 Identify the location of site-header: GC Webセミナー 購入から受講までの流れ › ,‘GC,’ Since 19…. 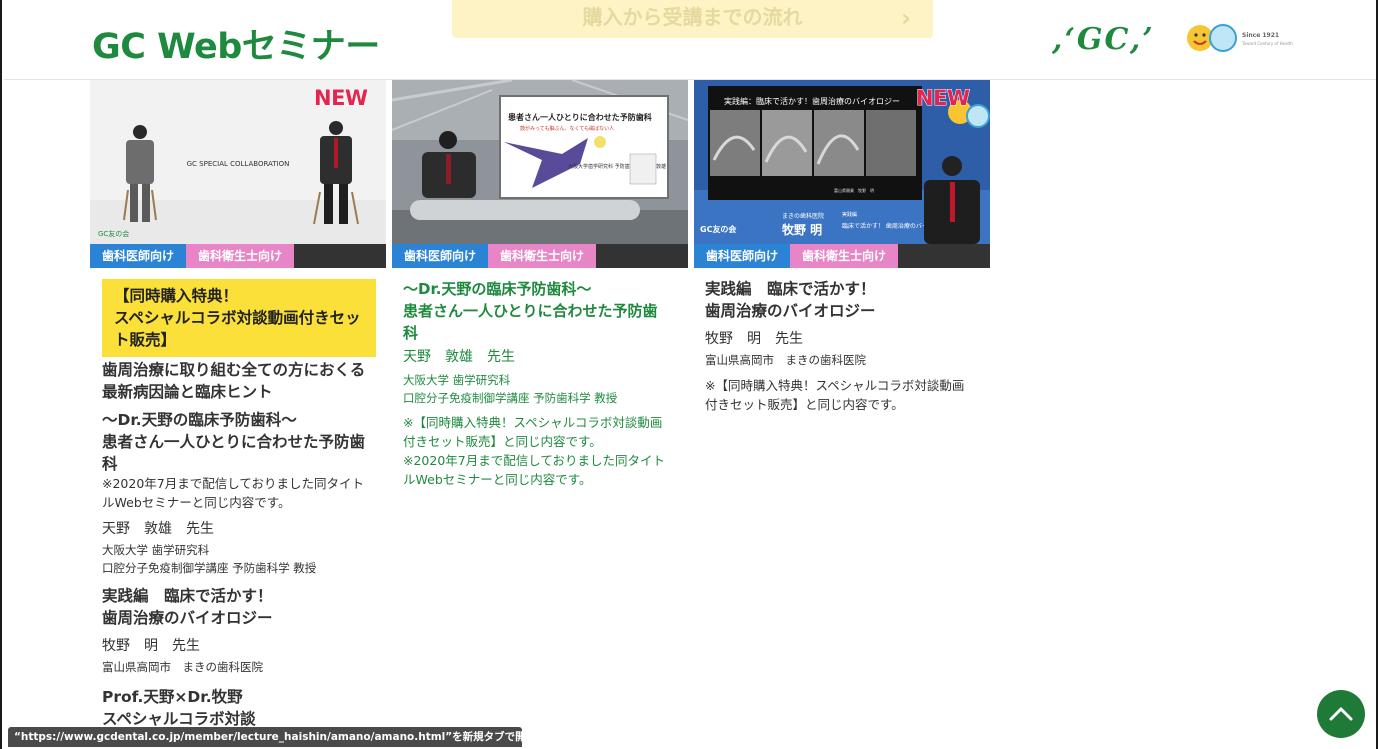
(690, 40).